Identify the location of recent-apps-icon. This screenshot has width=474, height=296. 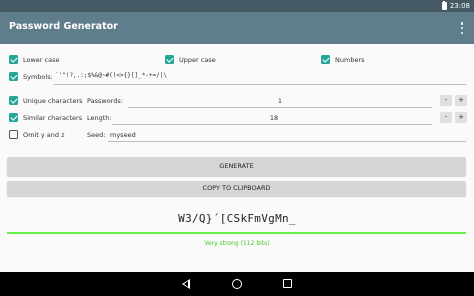
(287, 283).